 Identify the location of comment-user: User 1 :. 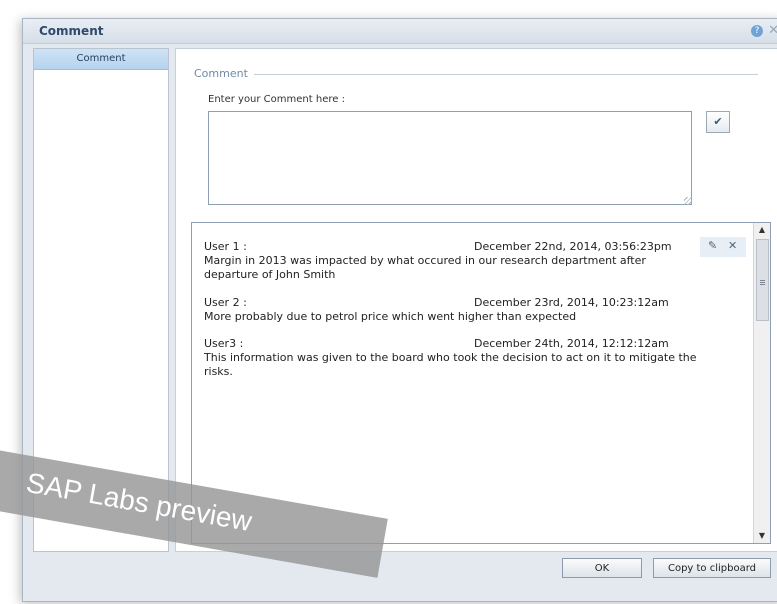
(225, 246).